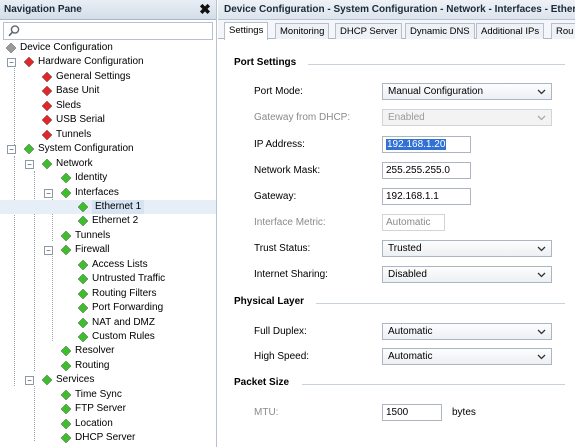 The image size is (575, 447). What do you see at coordinates (418, 170) in the screenshot?
I see `network-mask-value: 255.255.255.0` at bounding box center [418, 170].